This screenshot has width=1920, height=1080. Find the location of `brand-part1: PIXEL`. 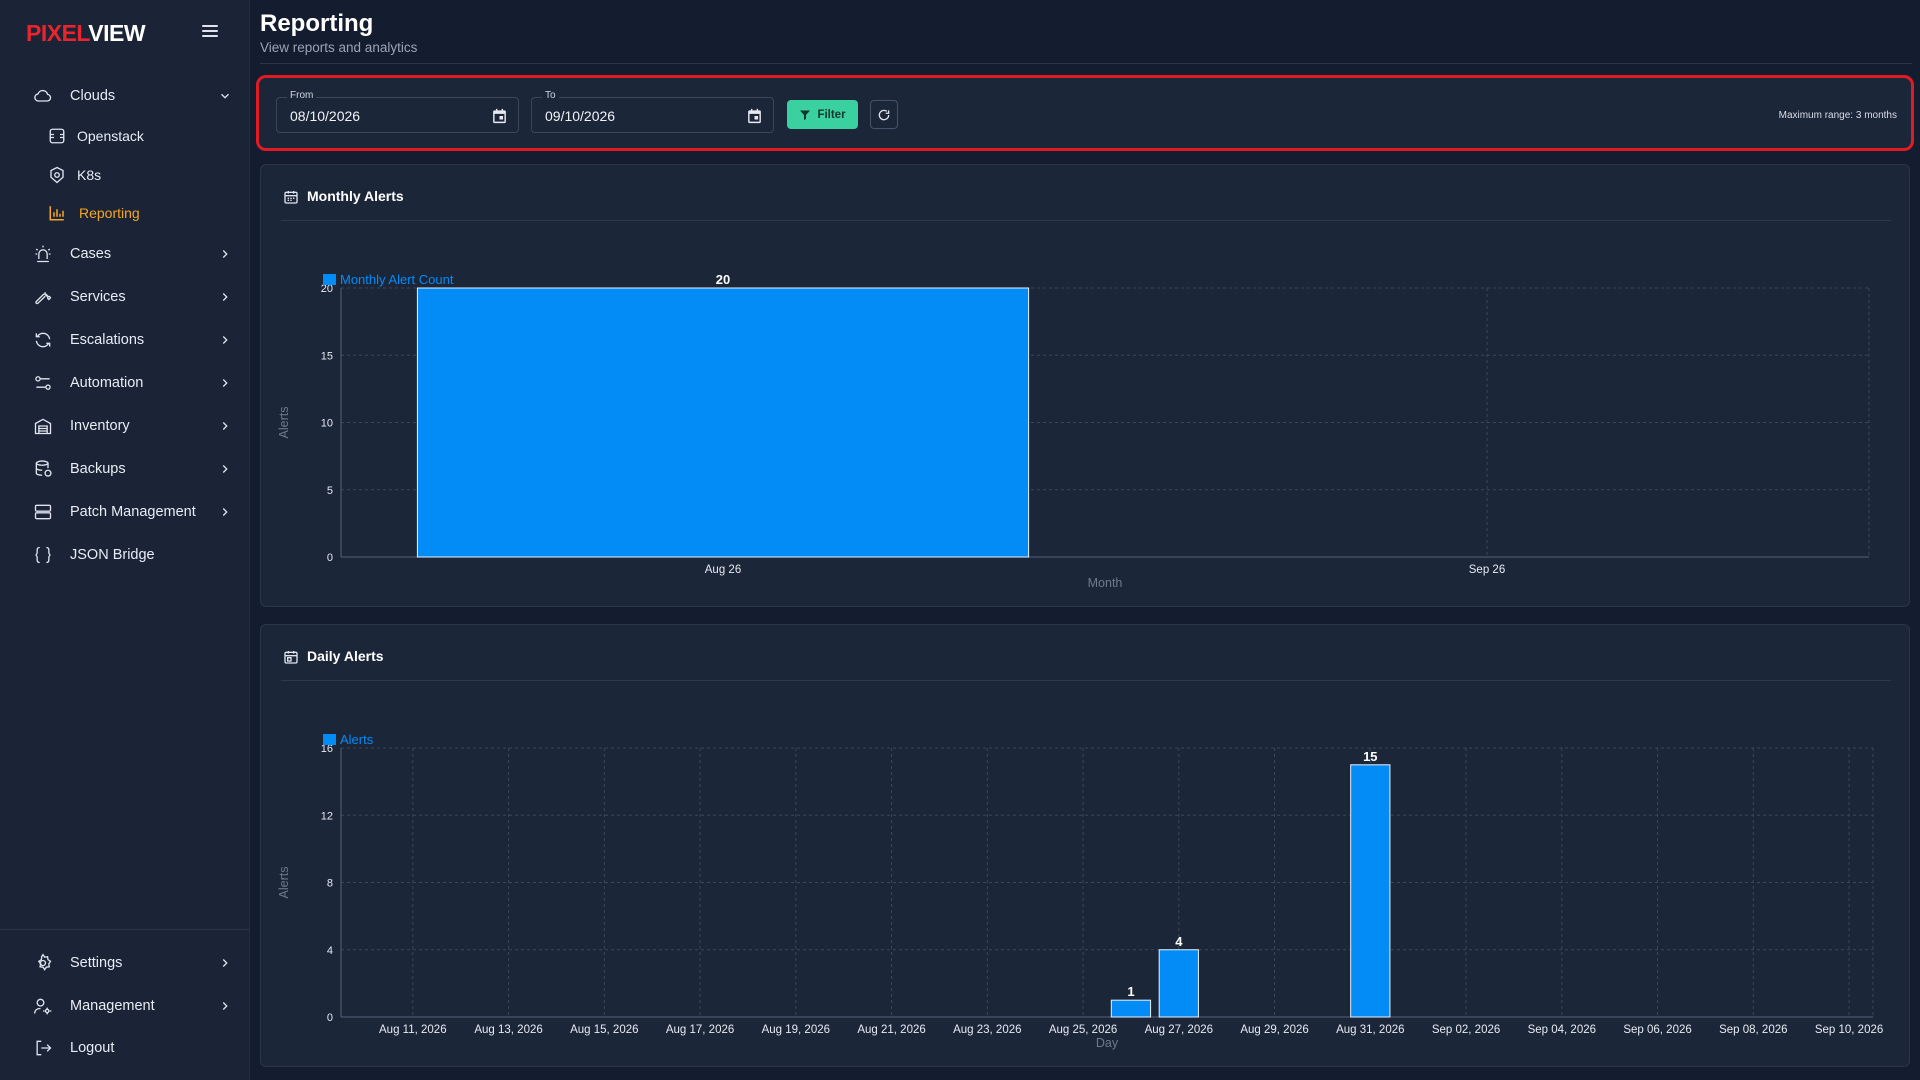

brand-part1: PIXEL is located at coordinates (57, 33).